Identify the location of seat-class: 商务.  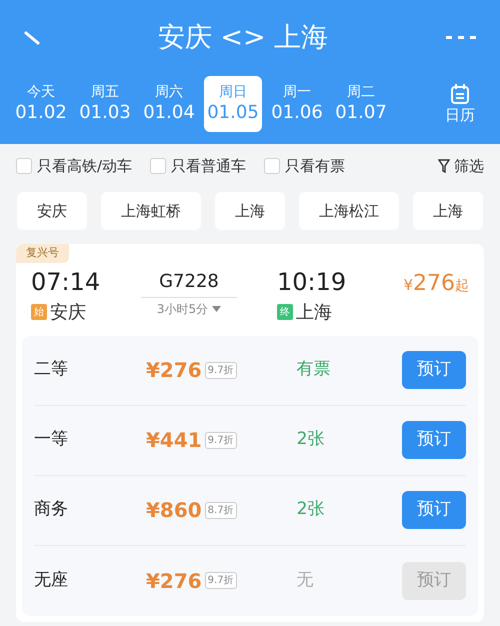
(51, 510).